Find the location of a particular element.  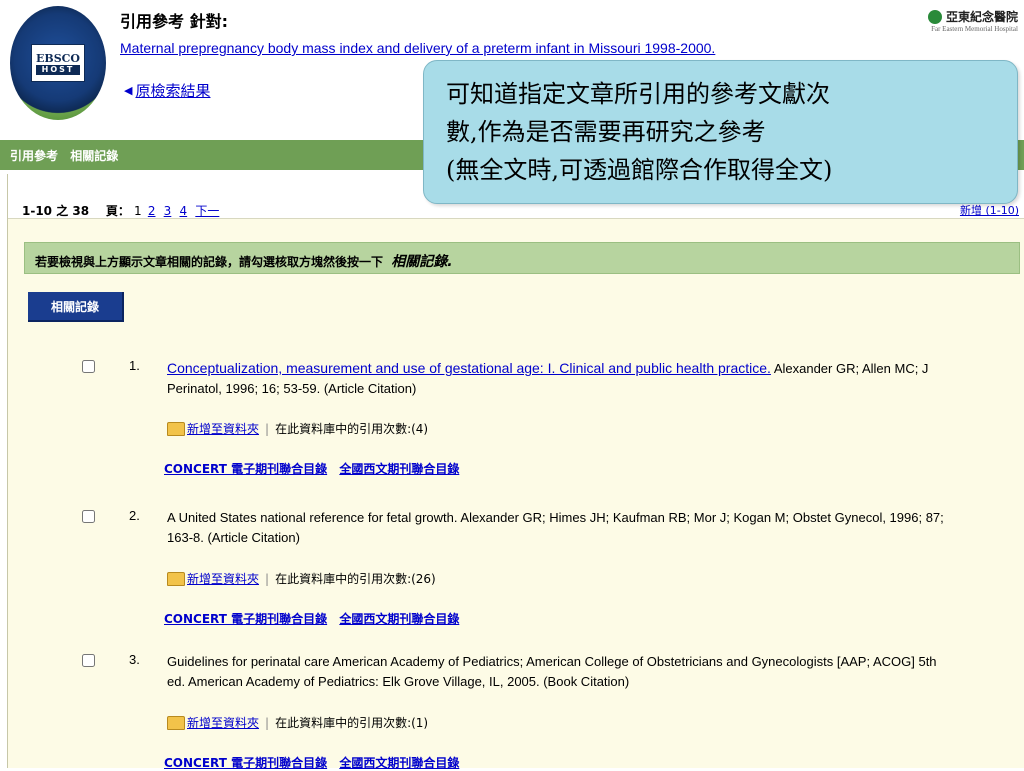

tab-cited-references: 引用參考 is located at coordinates (34, 156).